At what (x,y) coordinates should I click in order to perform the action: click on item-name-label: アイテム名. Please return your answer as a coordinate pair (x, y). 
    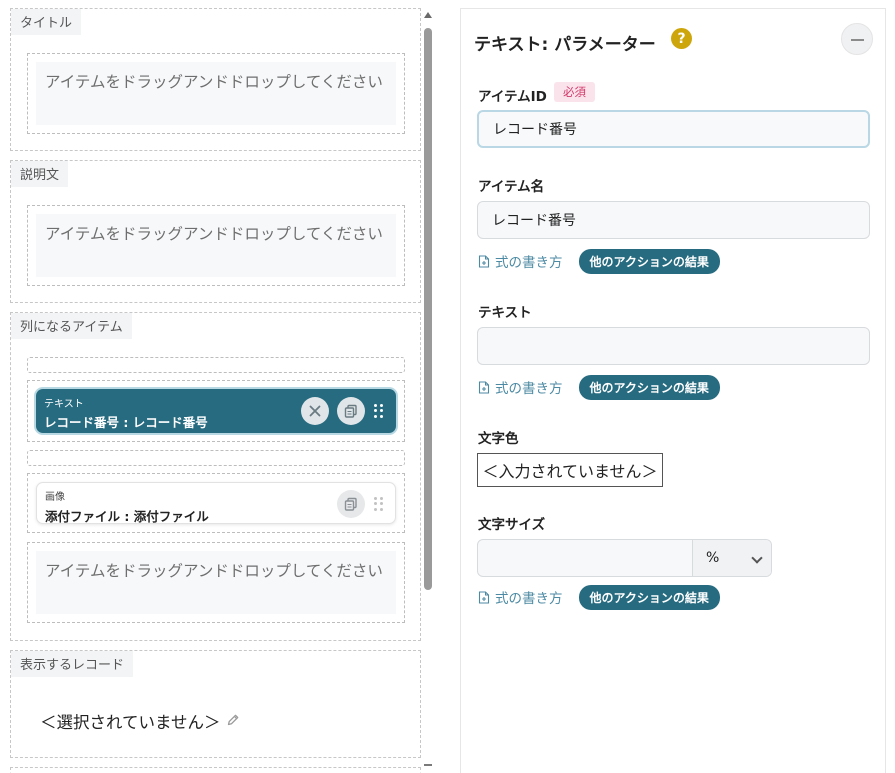
    Looking at the image, I should click on (511, 187).